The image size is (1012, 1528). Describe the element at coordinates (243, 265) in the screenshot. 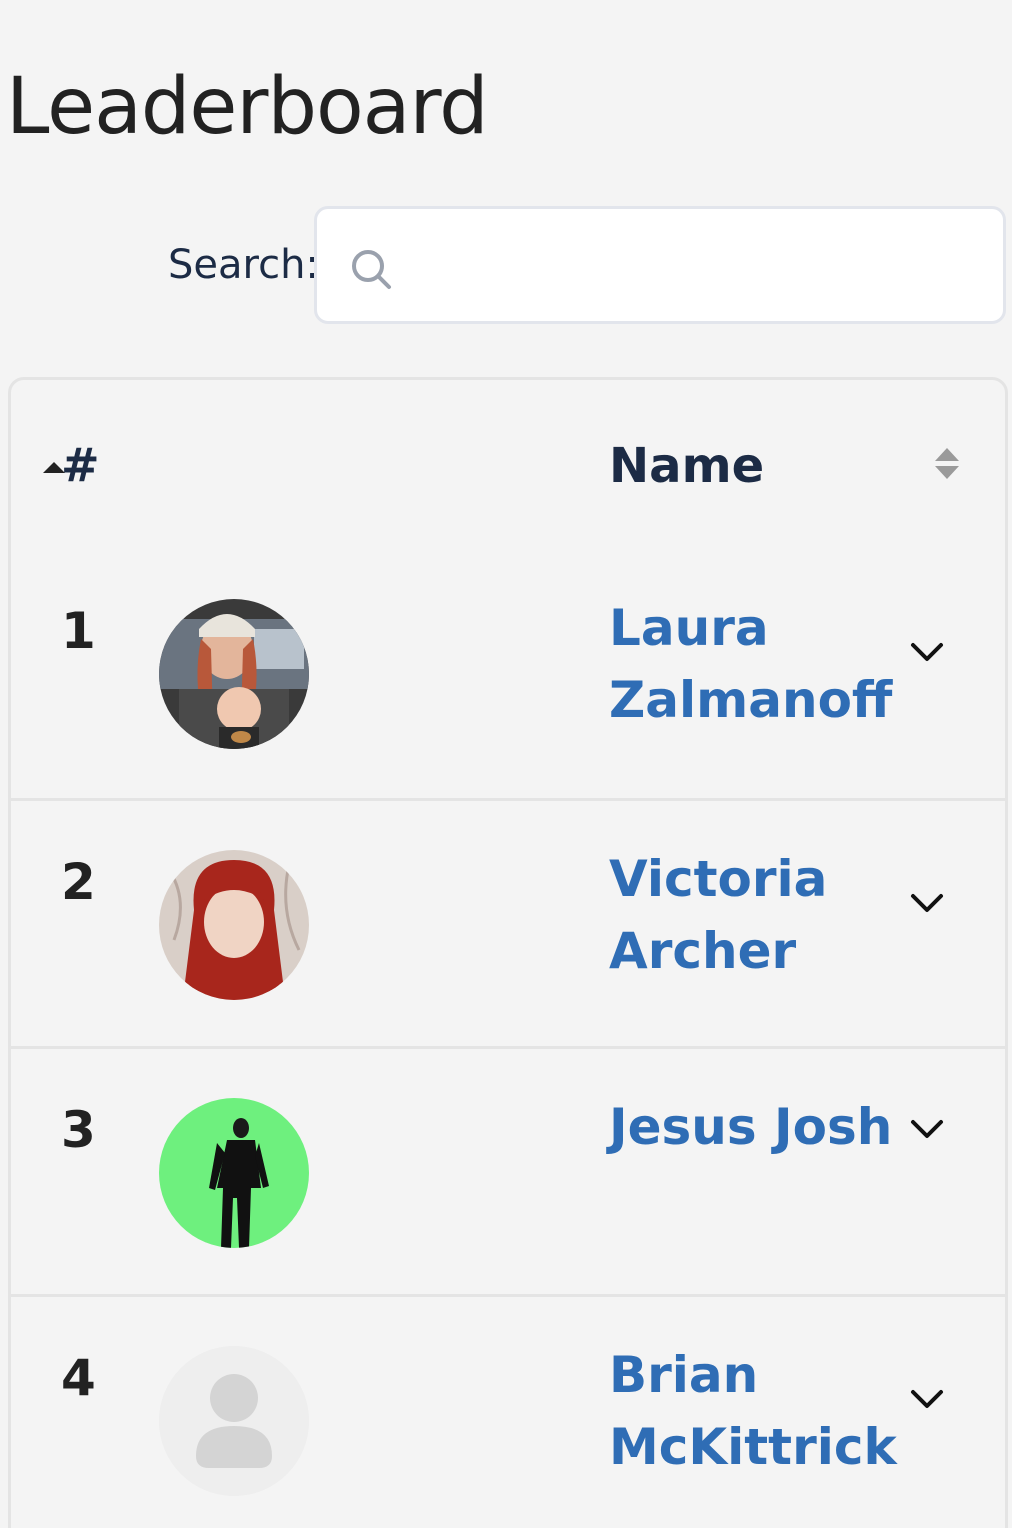

I see `search-label: Search:` at that location.